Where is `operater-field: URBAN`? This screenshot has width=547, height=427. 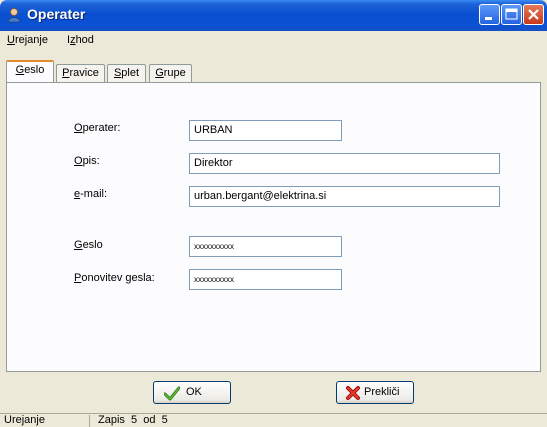 operater-field: URBAN is located at coordinates (265, 130).